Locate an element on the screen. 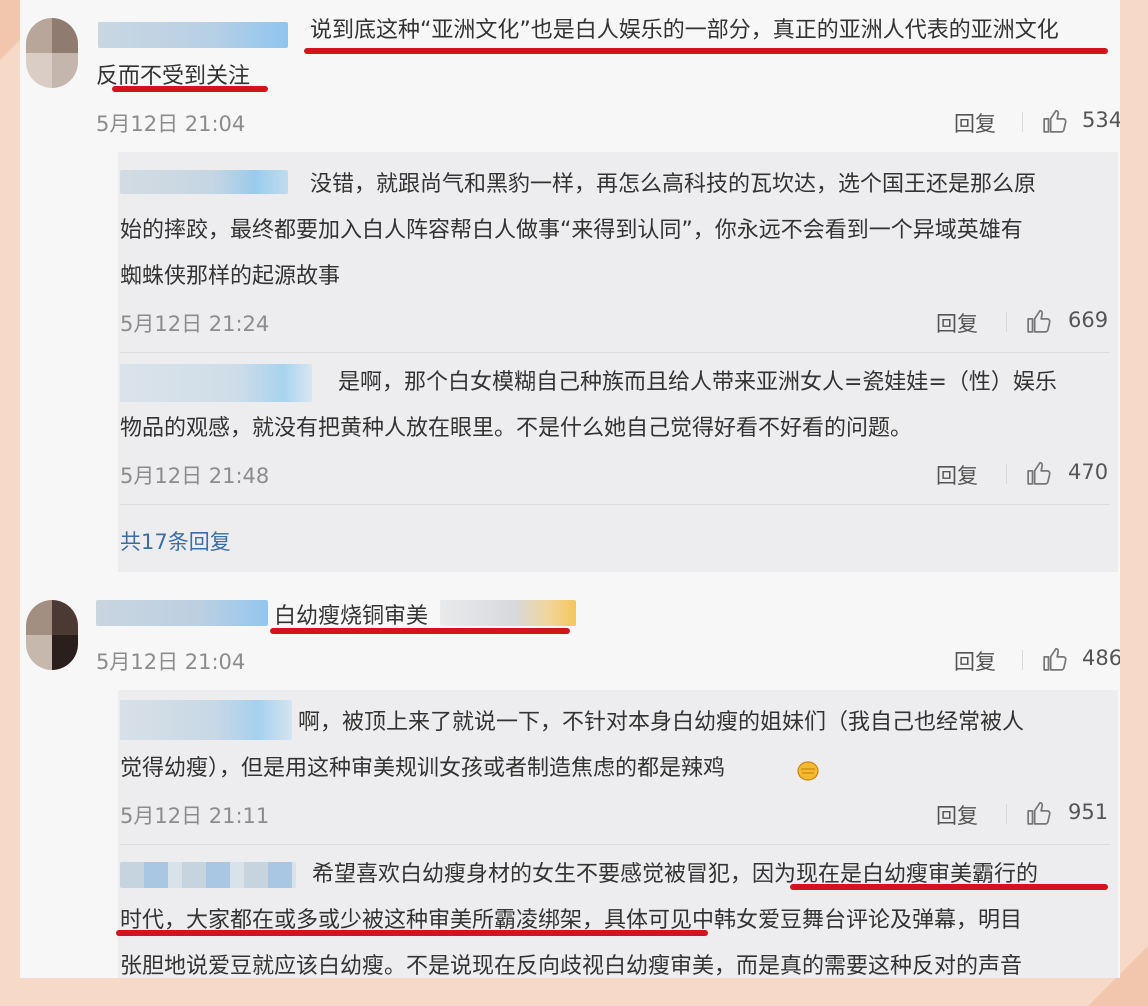 Image resolution: width=1148 pixels, height=1006 pixels. timestamp: 5月12日 21:24 is located at coordinates (195, 324).